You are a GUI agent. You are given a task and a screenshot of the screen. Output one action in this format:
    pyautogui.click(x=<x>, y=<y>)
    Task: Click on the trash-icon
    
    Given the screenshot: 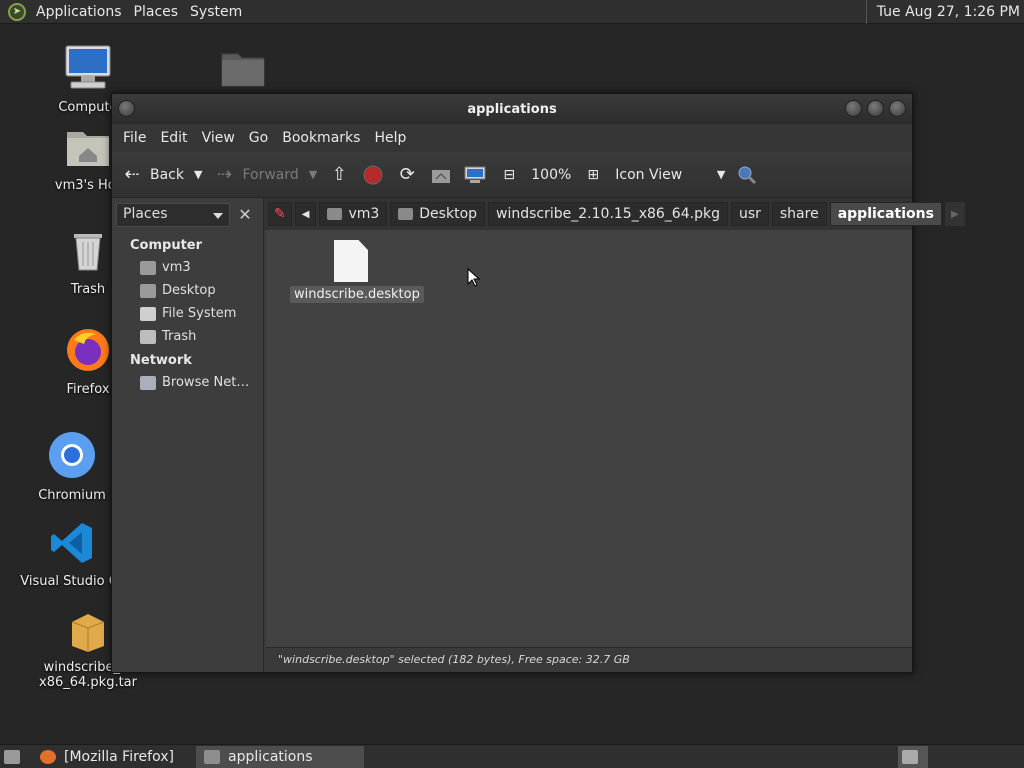 What is the action you would take?
    pyautogui.click(x=148, y=336)
    